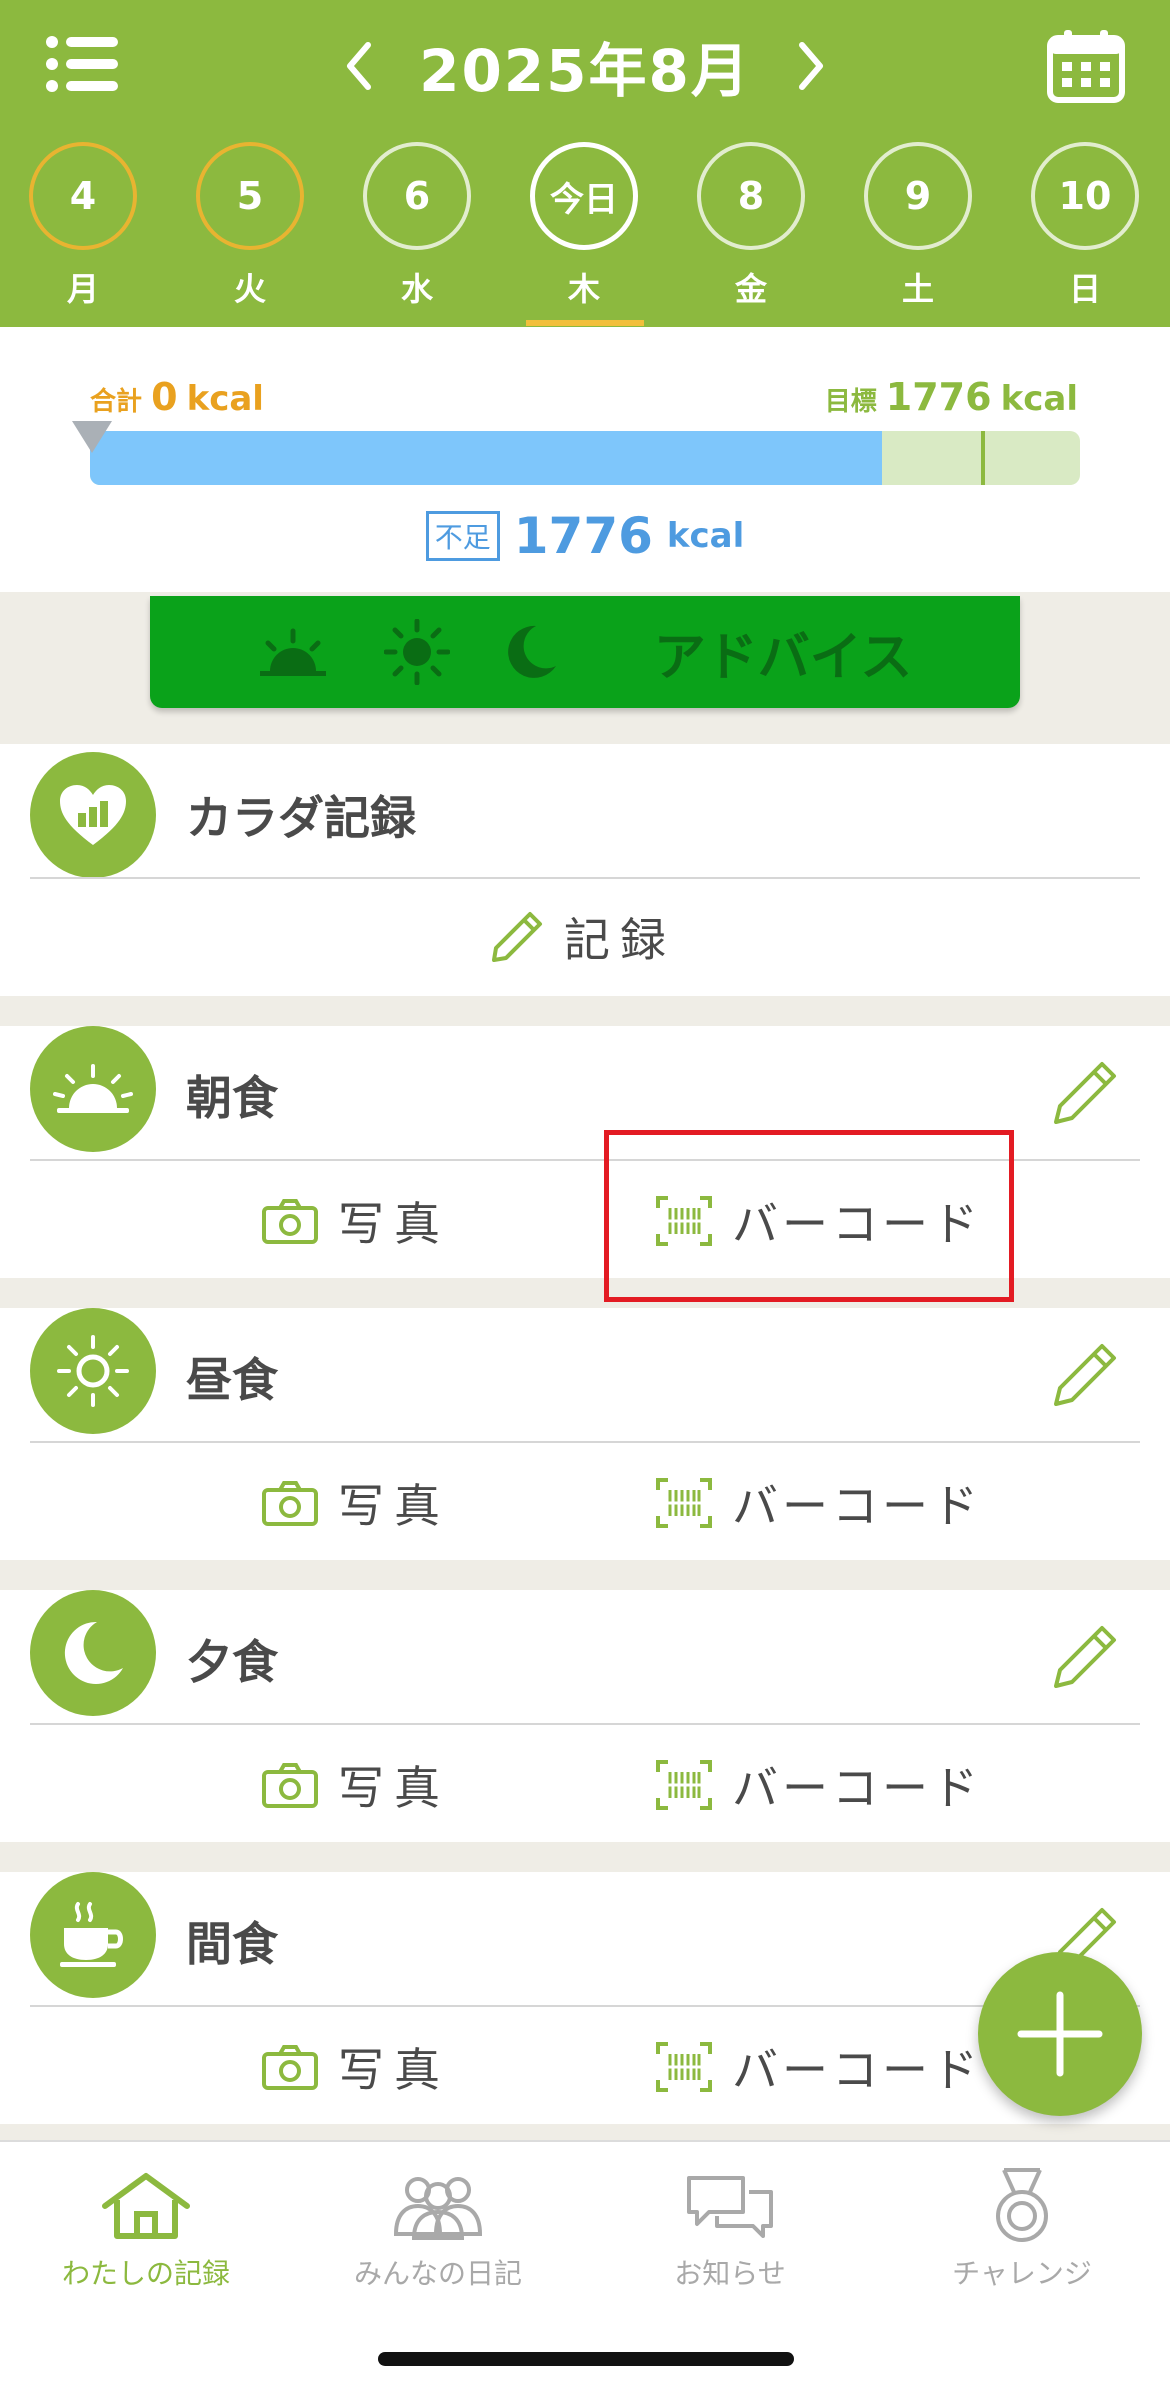  Describe the element at coordinates (1022, 2273) in the screenshot. I see `nav-label: チャレンジ` at that location.